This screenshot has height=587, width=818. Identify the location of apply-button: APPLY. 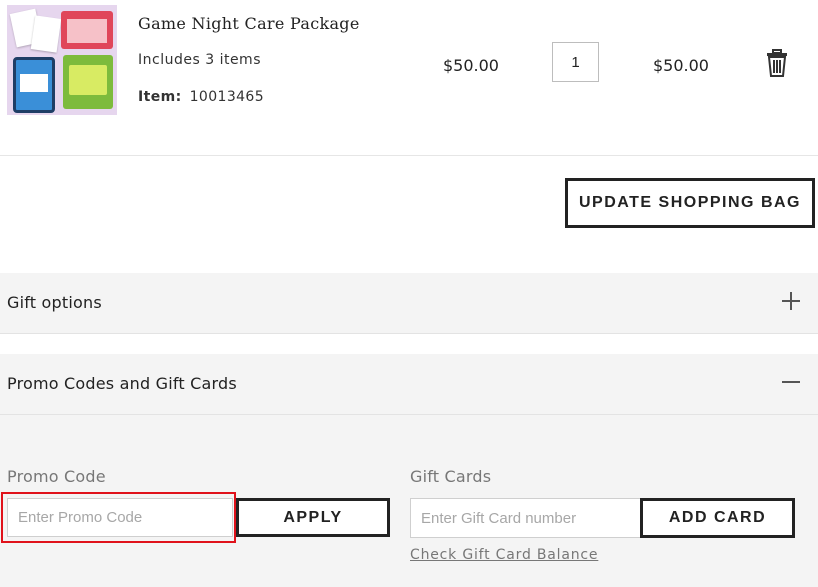
(313, 517).